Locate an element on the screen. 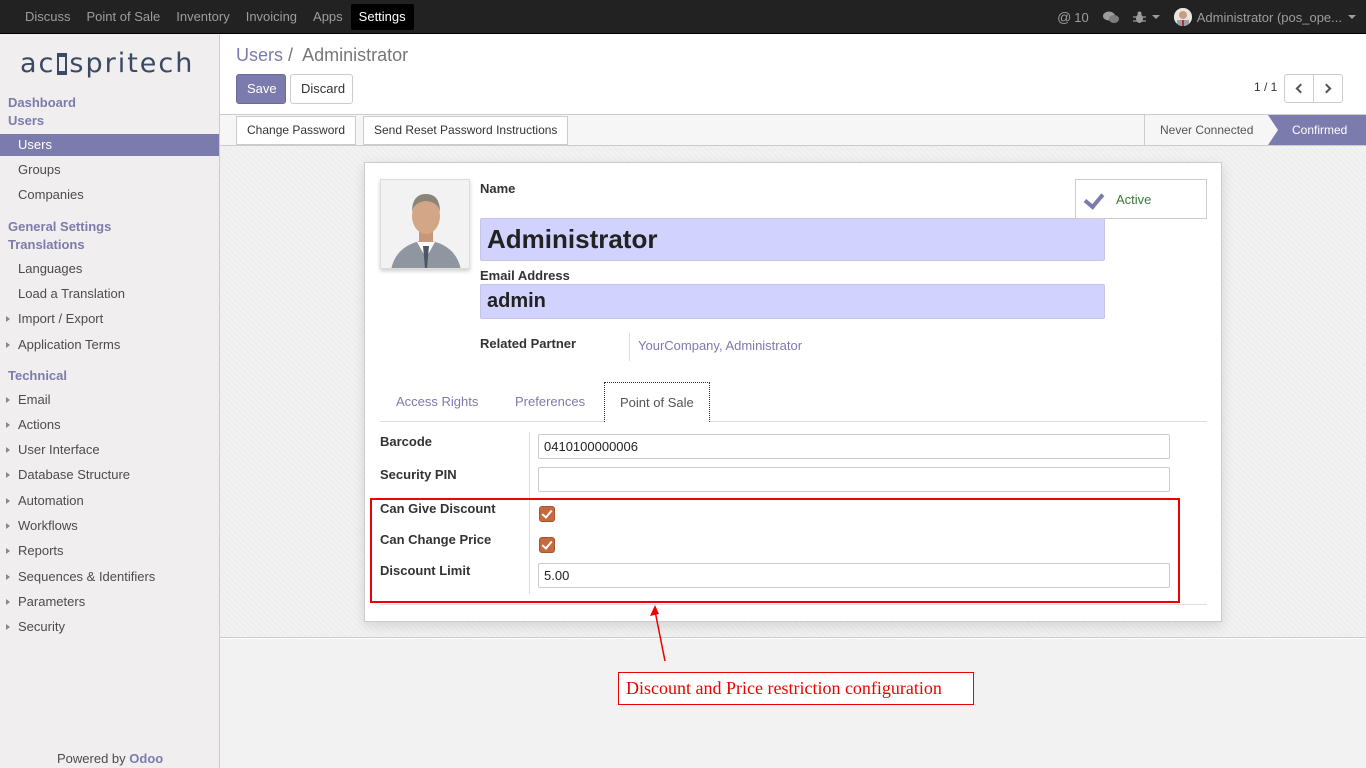 The image size is (1366, 768). avatar is located at coordinates (1182, 17).